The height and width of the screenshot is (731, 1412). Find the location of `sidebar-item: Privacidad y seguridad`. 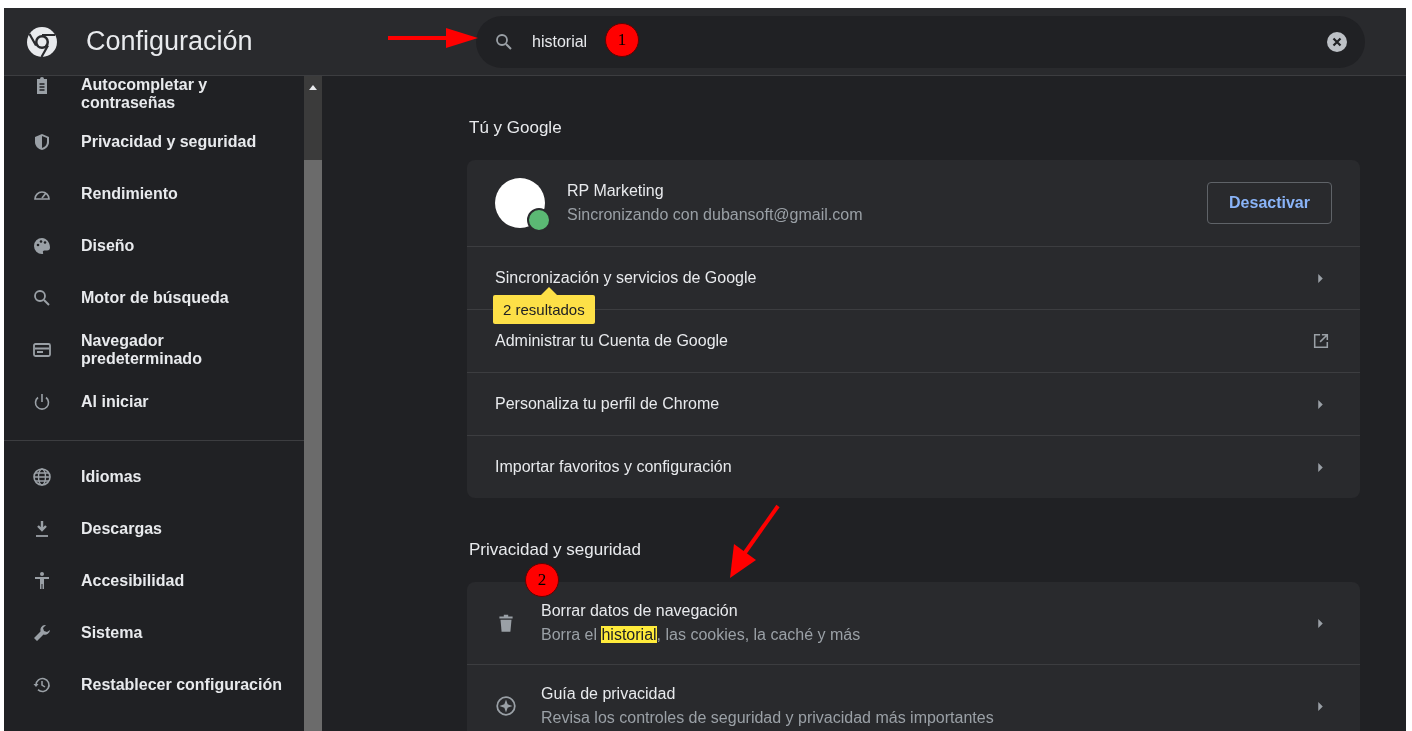

sidebar-item: Privacidad y seguridad is located at coordinates (154, 142).